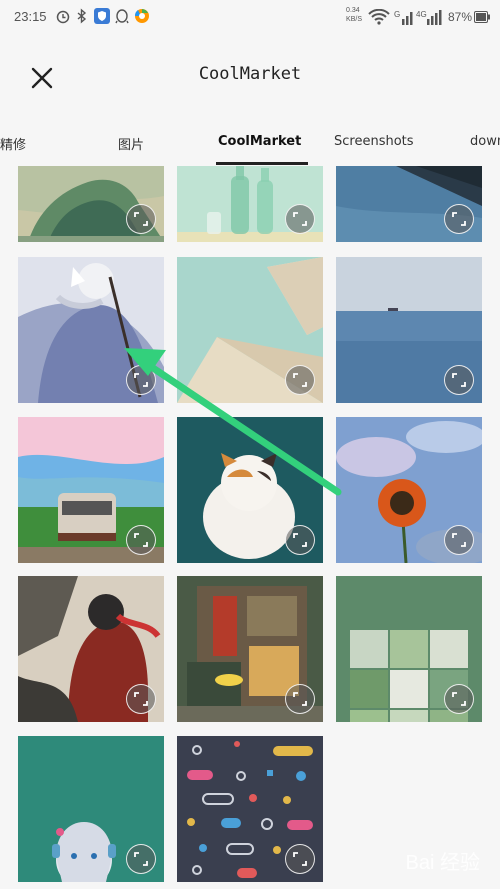 The width and height of the screenshot is (500, 889). Describe the element at coordinates (30, 16) in the screenshot. I see `status-time: 23:15` at that location.